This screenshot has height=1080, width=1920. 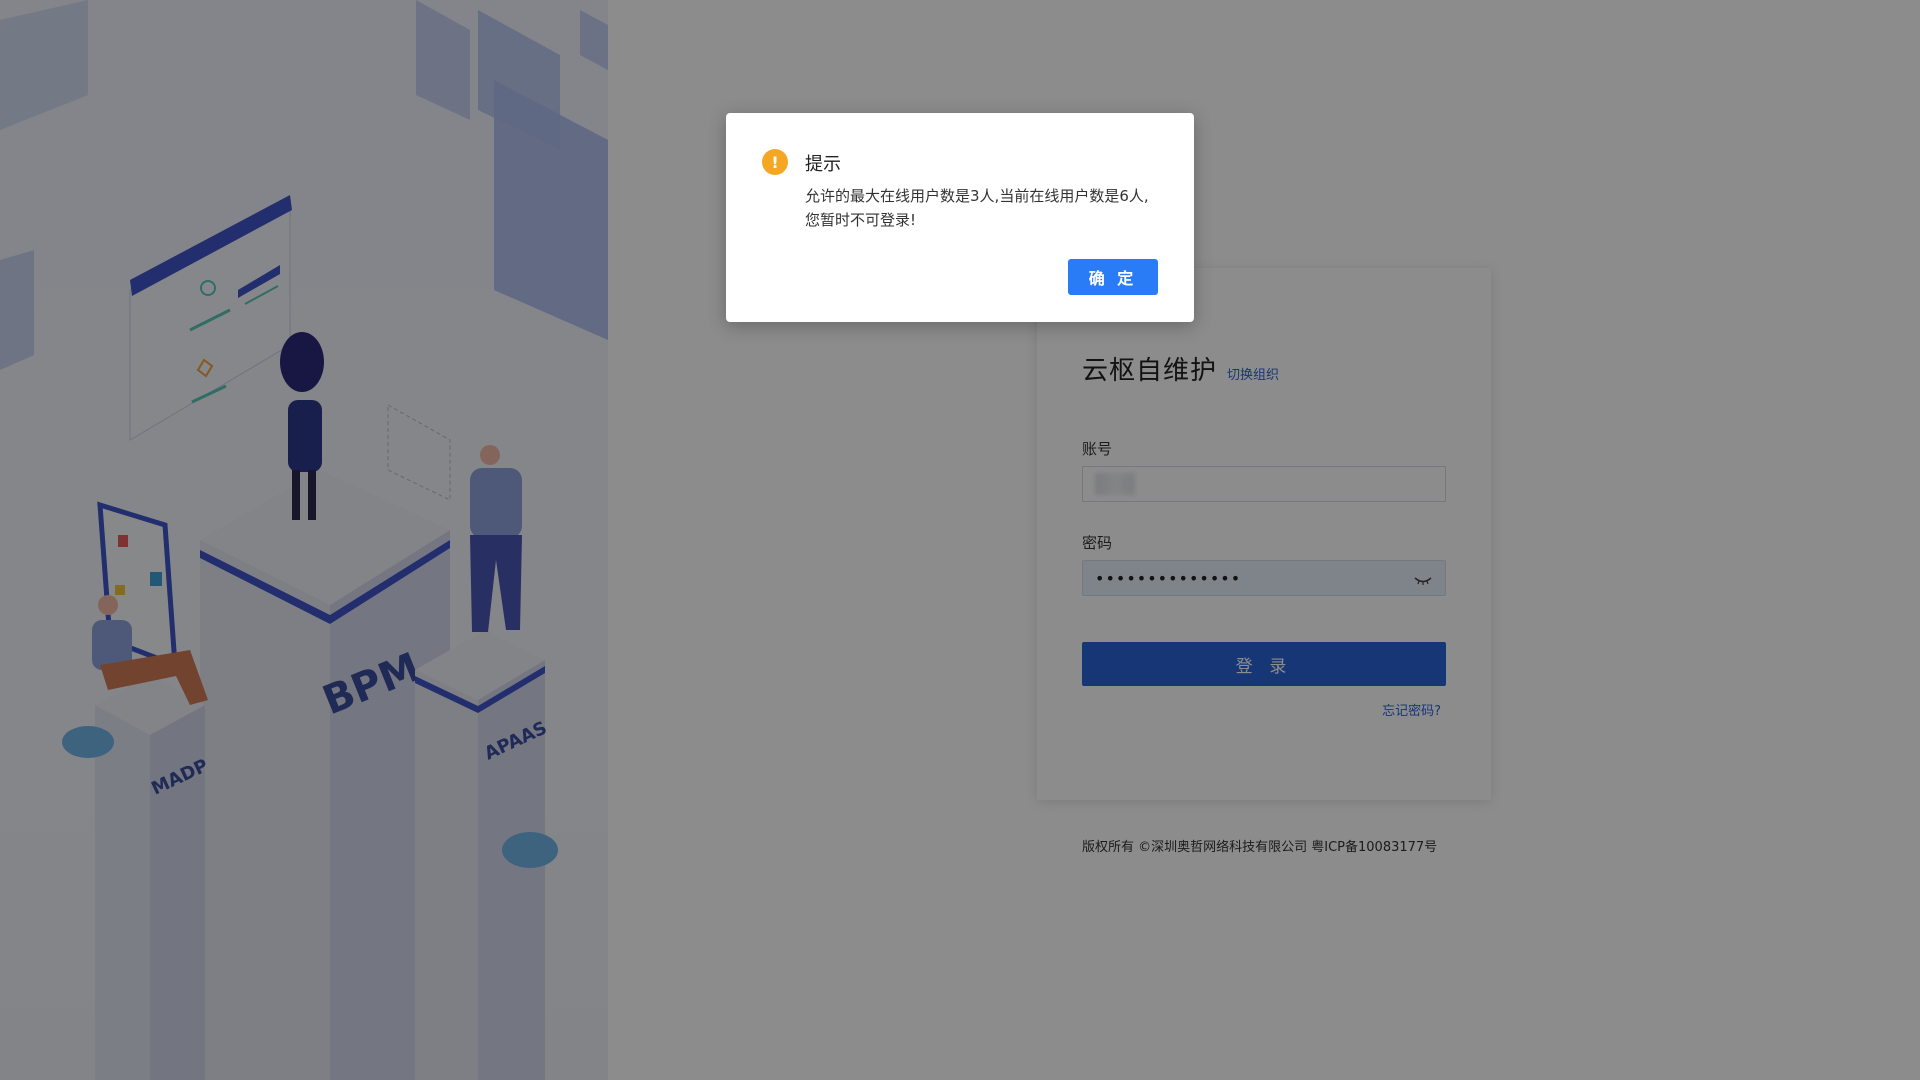 What do you see at coordinates (823, 164) in the screenshot?
I see `dialog-title: 提示` at bounding box center [823, 164].